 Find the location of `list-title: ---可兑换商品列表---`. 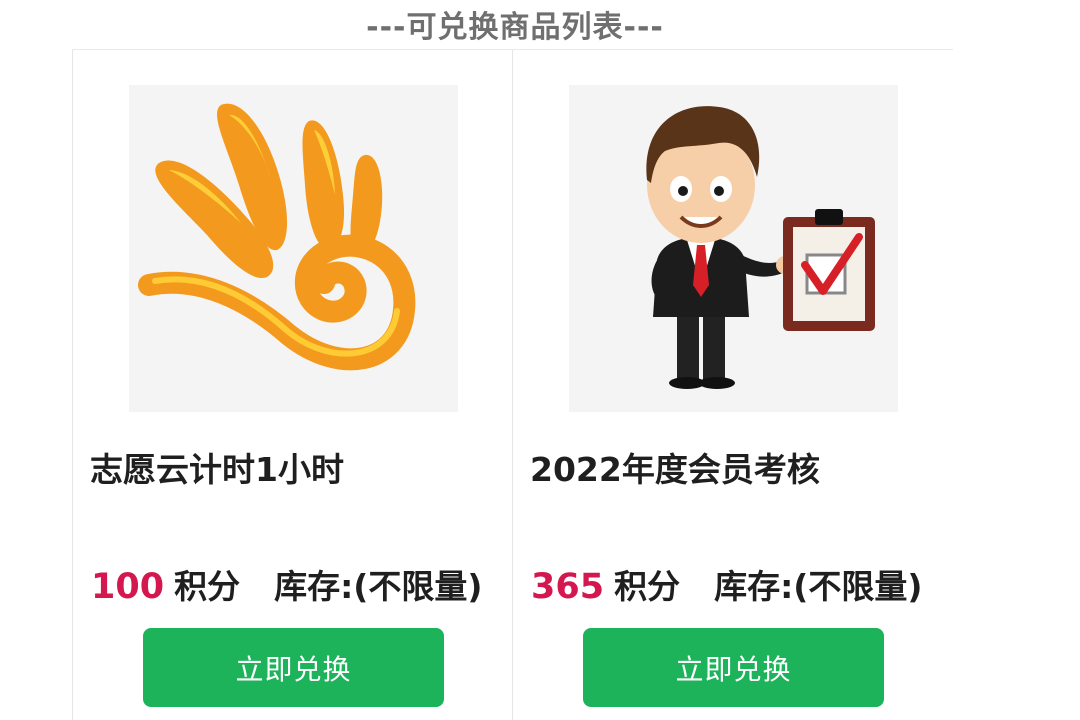

list-title: ---可兑换商品列表--- is located at coordinates (515, 27).